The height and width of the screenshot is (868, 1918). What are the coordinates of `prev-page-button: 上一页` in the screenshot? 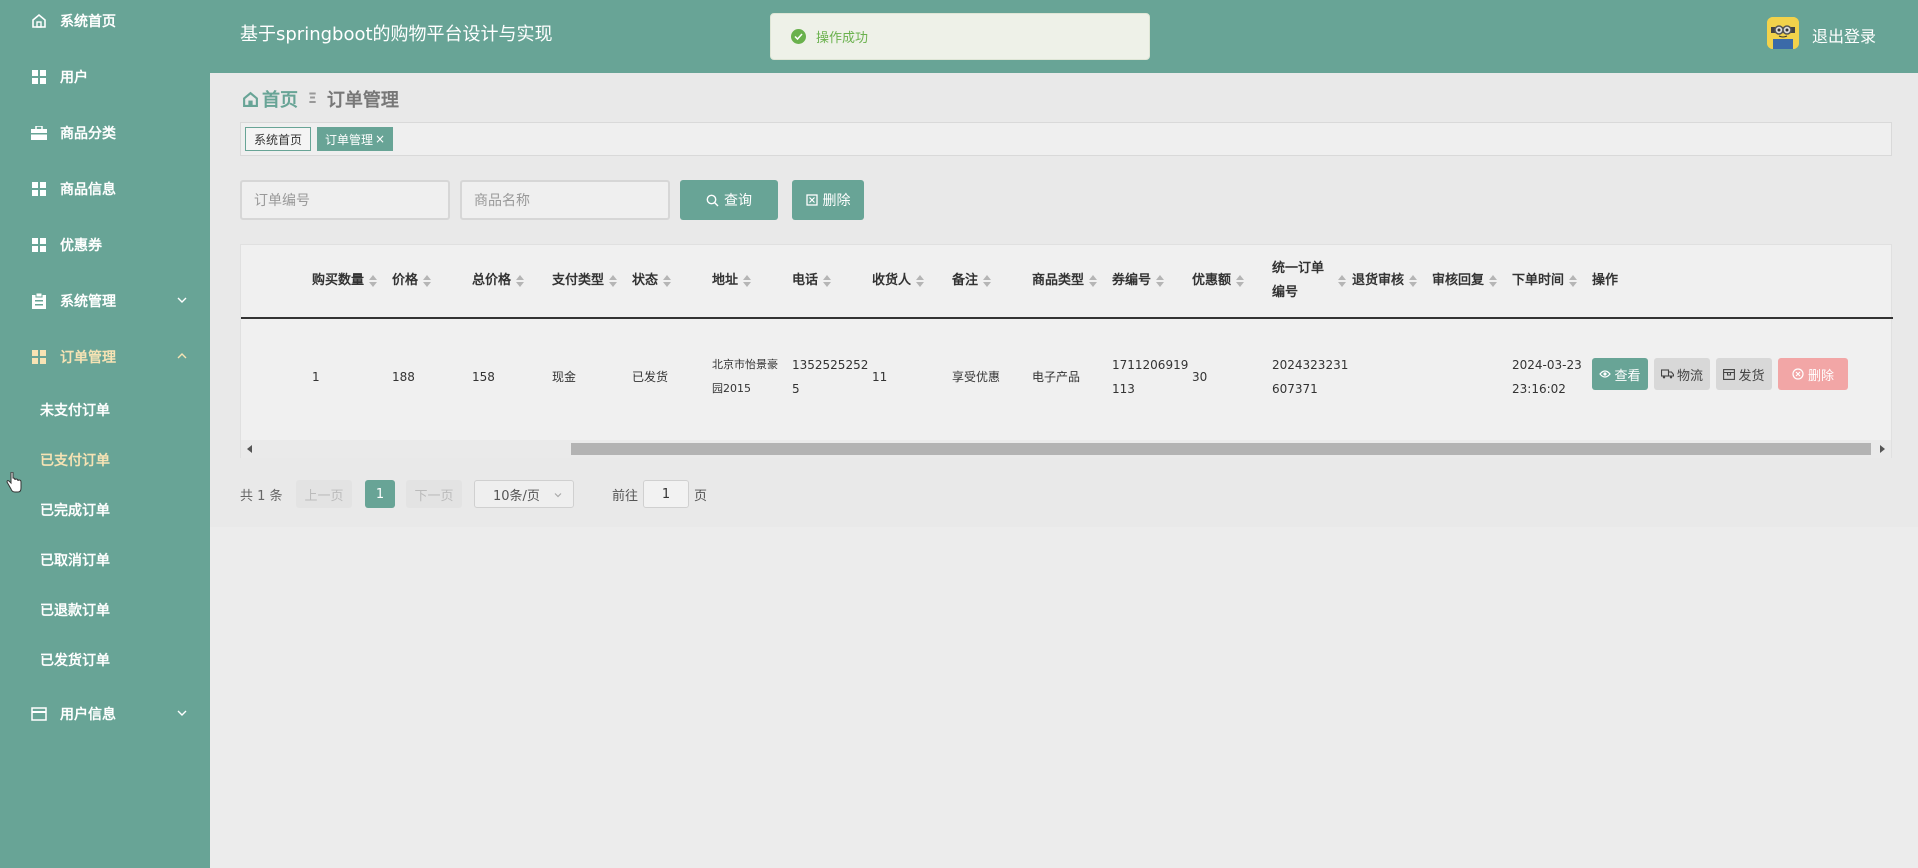 It's located at (324, 494).